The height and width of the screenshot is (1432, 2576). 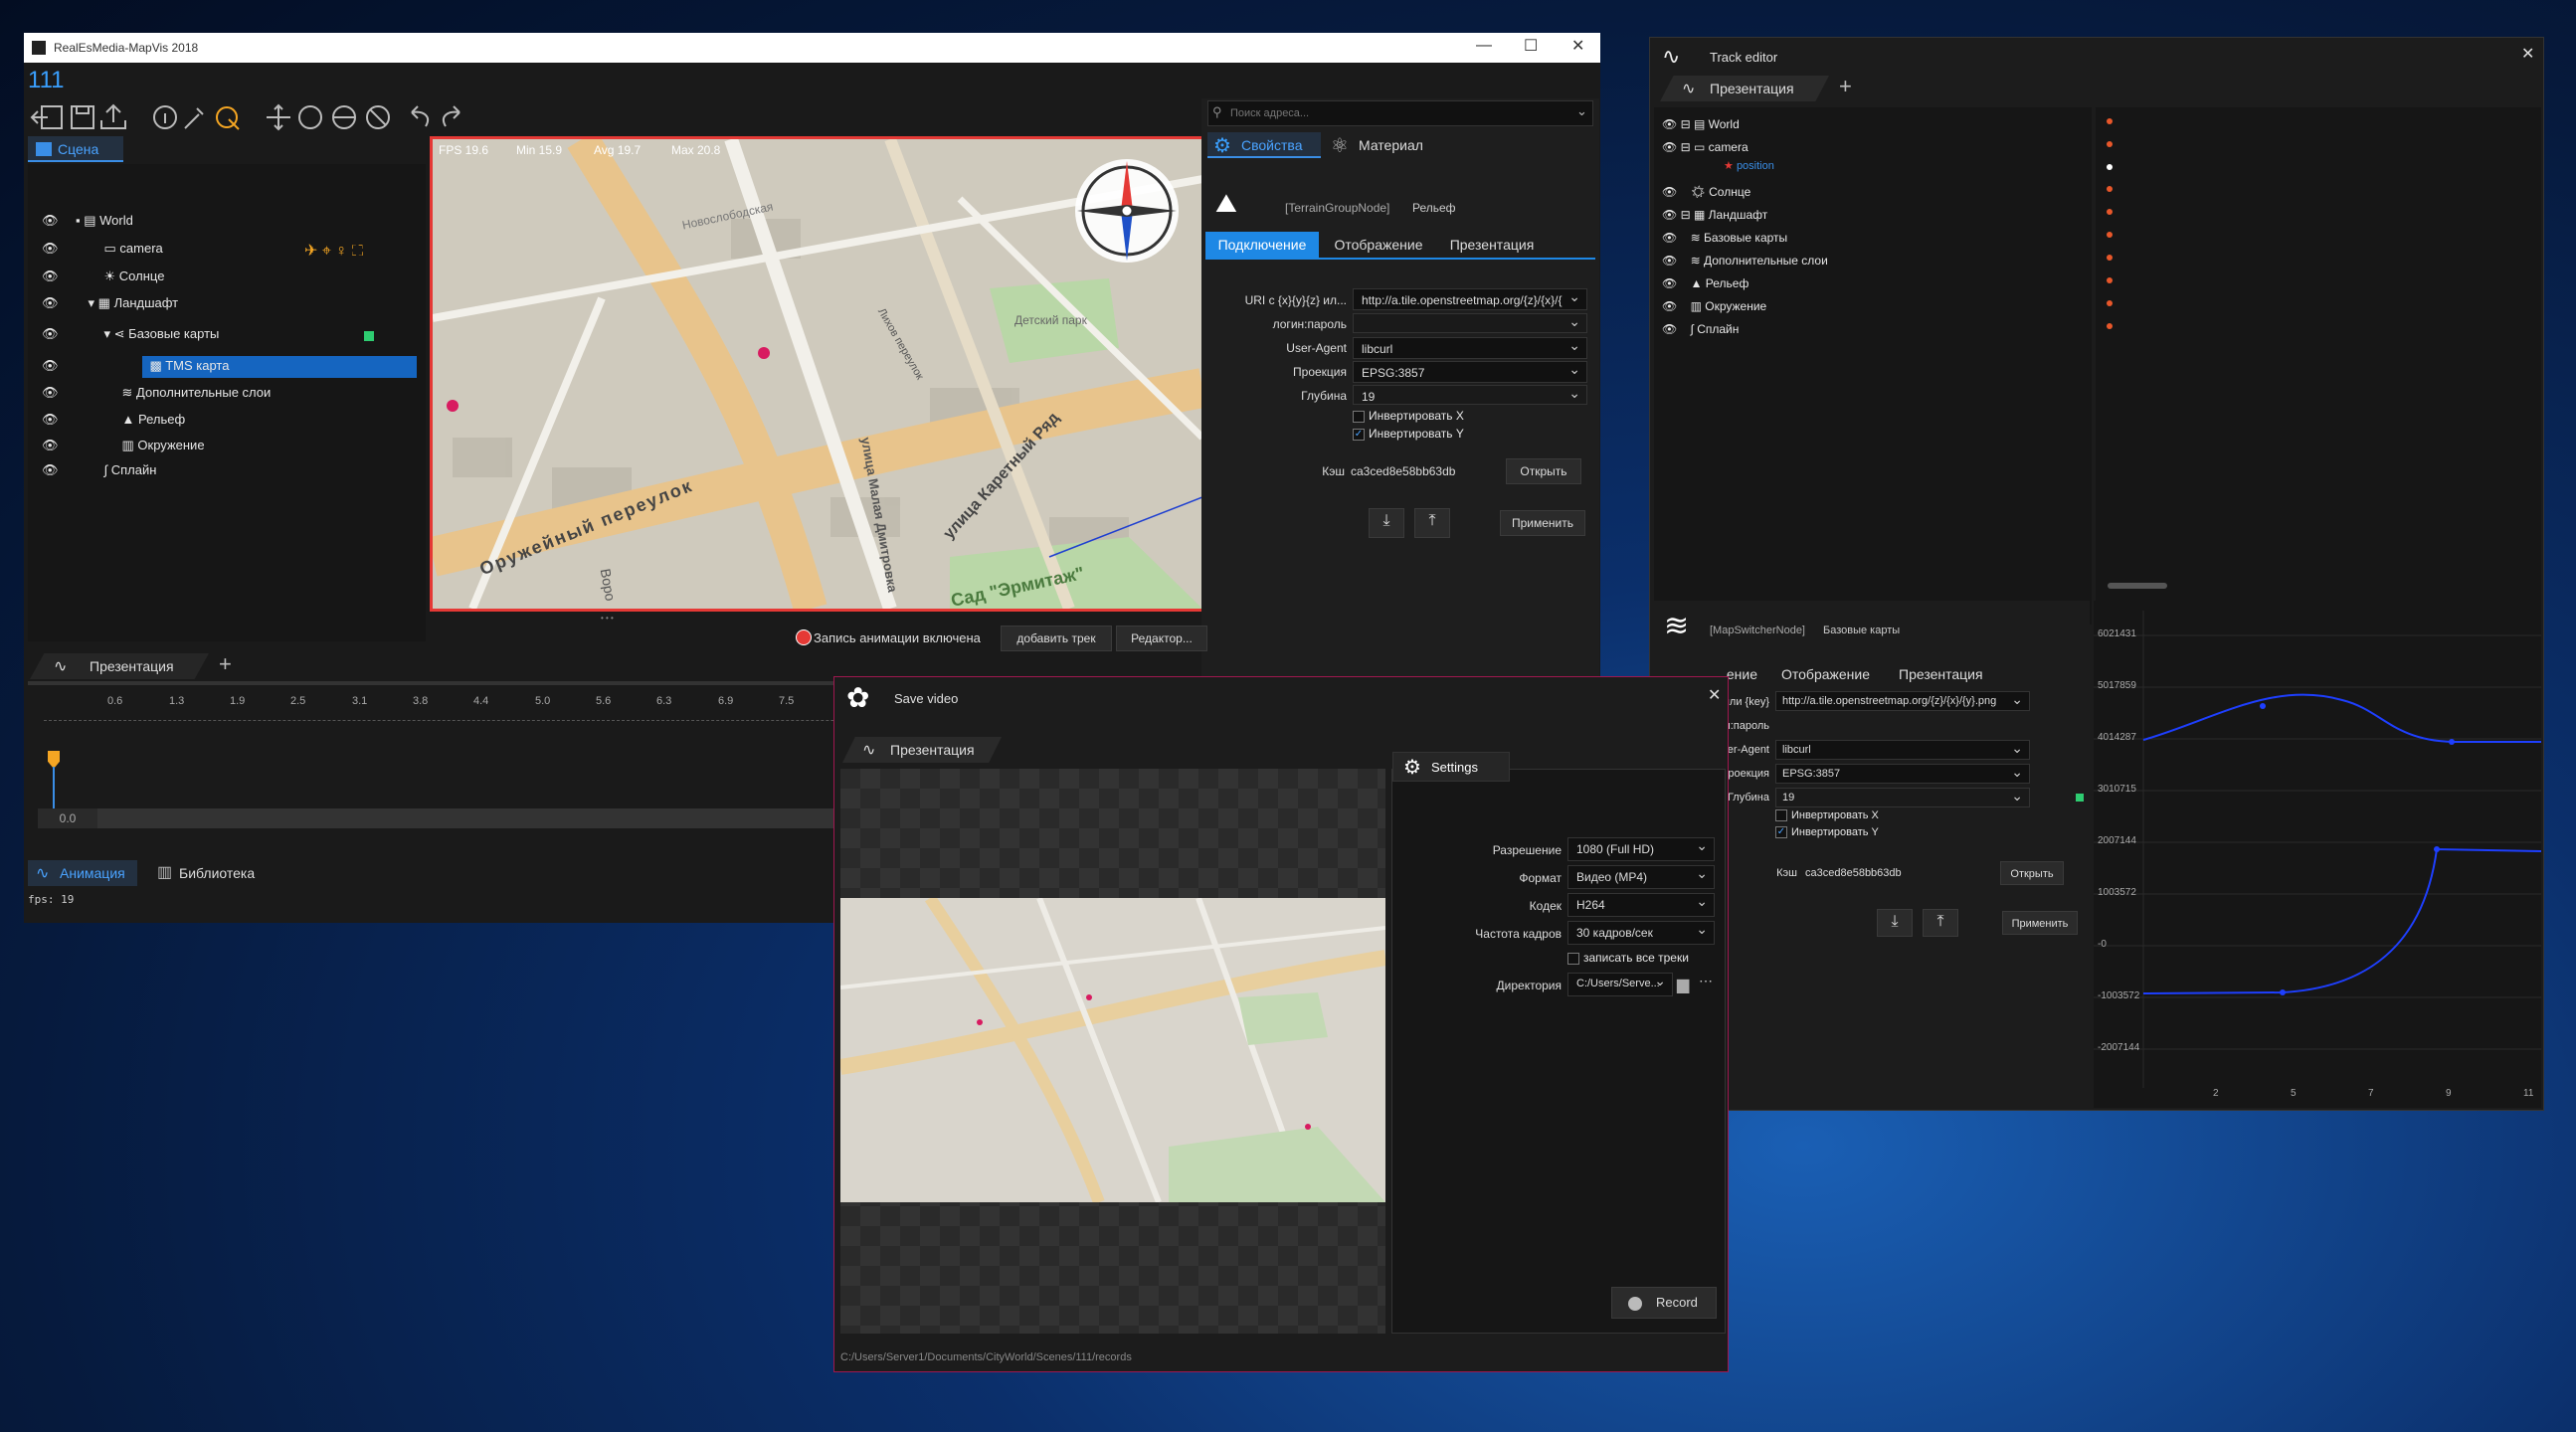 I want to click on tree-item-camera: 👁 ▭ camera, so click(x=102, y=249).